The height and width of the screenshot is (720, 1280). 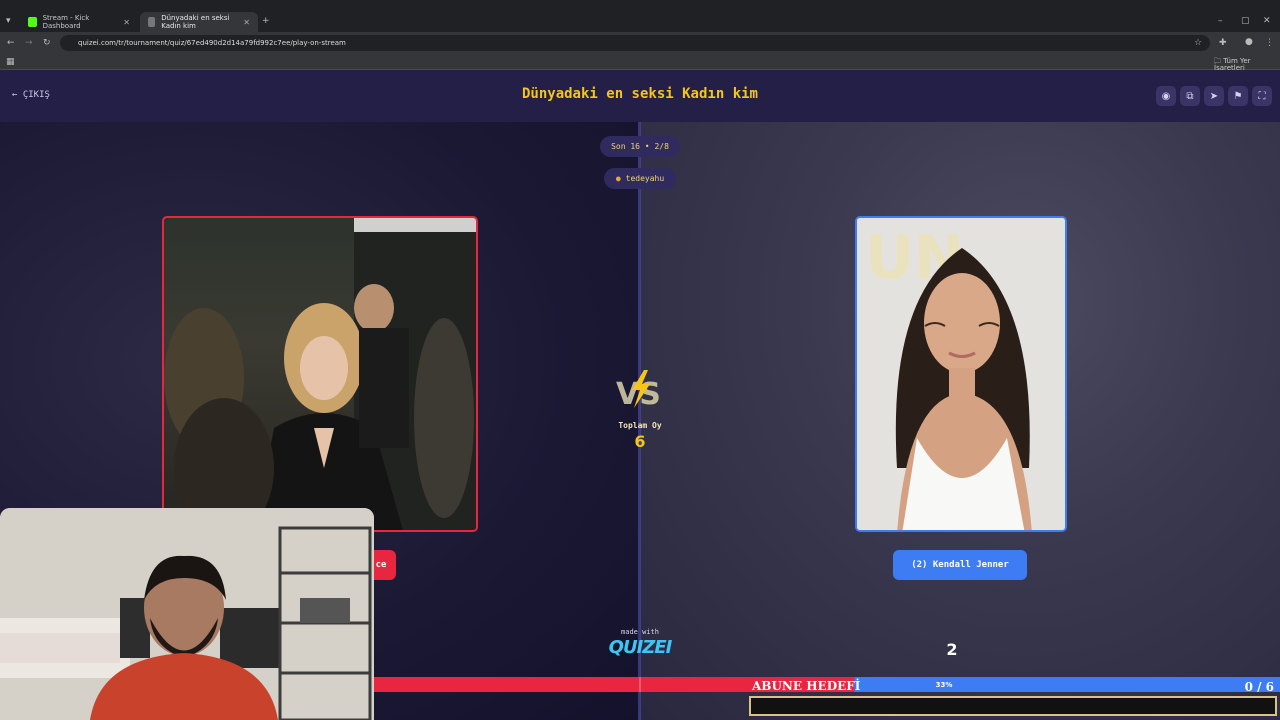 What do you see at coordinates (1013, 706) in the screenshot?
I see `goal-progress-box` at bounding box center [1013, 706].